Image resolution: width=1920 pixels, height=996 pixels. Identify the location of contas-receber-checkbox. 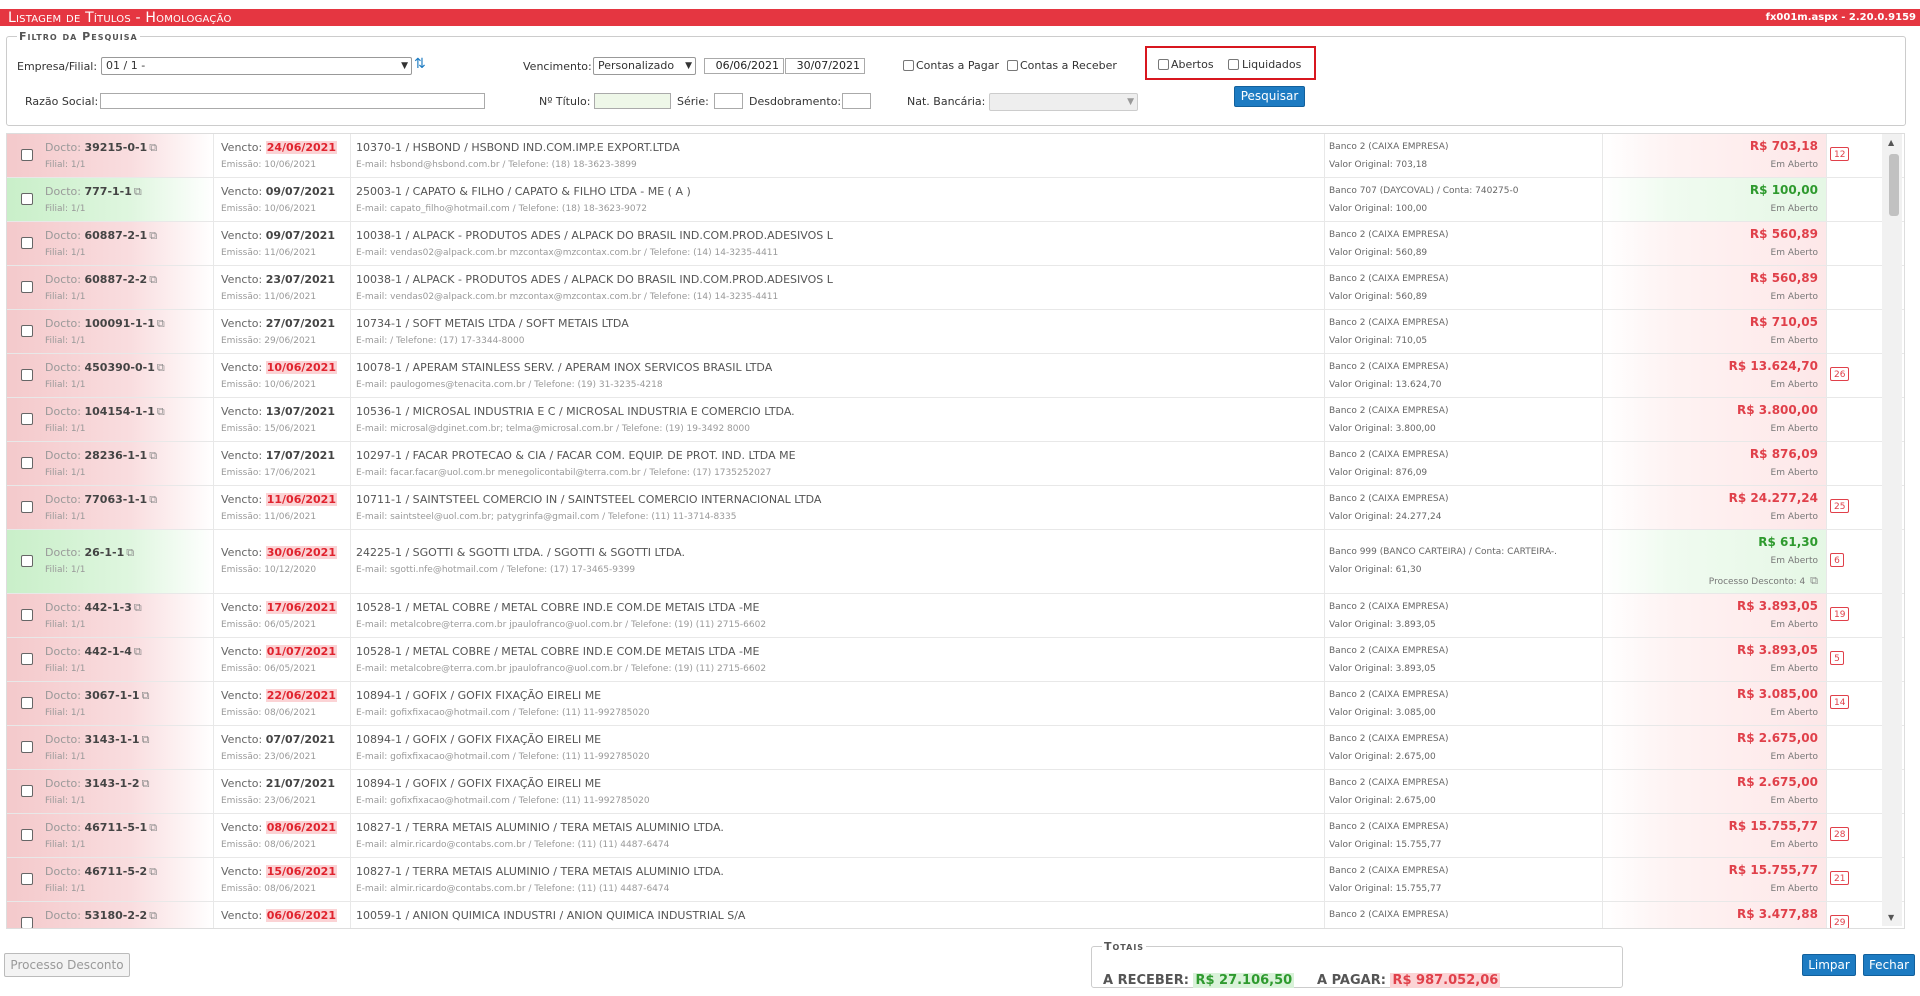
(1012, 65).